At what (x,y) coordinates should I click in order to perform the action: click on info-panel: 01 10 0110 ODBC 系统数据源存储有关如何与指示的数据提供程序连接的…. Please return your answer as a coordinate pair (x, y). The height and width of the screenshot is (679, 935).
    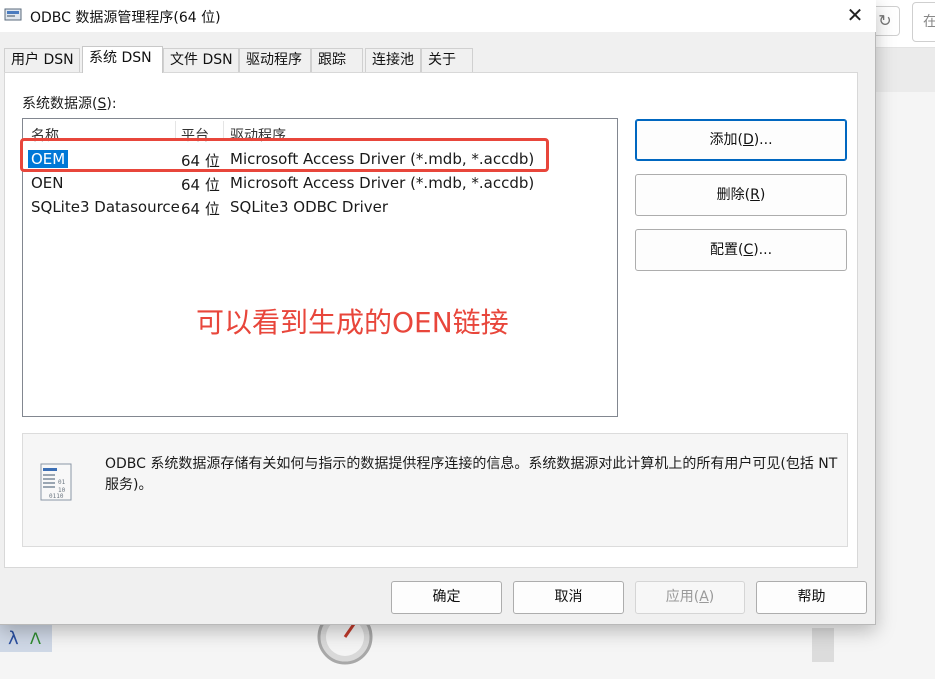
    Looking at the image, I should click on (435, 490).